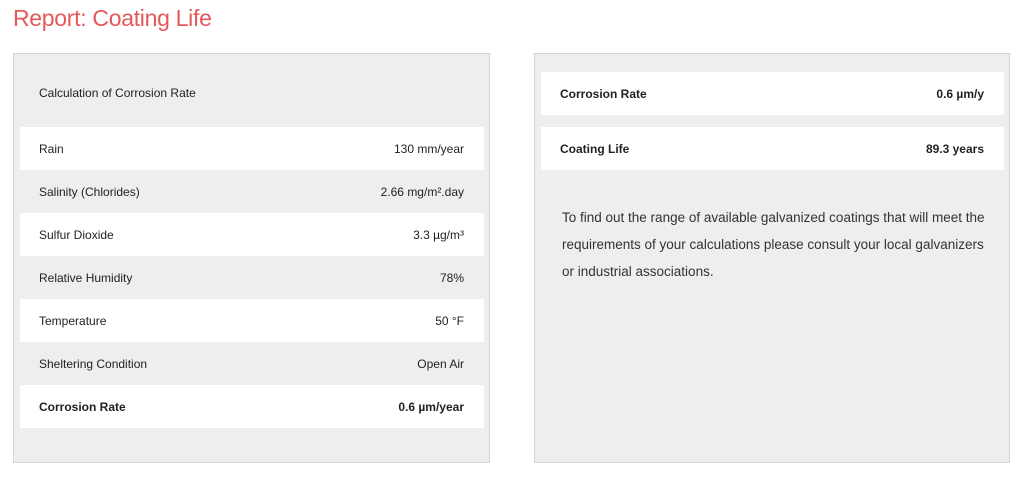 Image resolution: width=1024 pixels, height=481 pixels. What do you see at coordinates (76, 234) in the screenshot?
I see `row-label: Sulfur Dioxide` at bounding box center [76, 234].